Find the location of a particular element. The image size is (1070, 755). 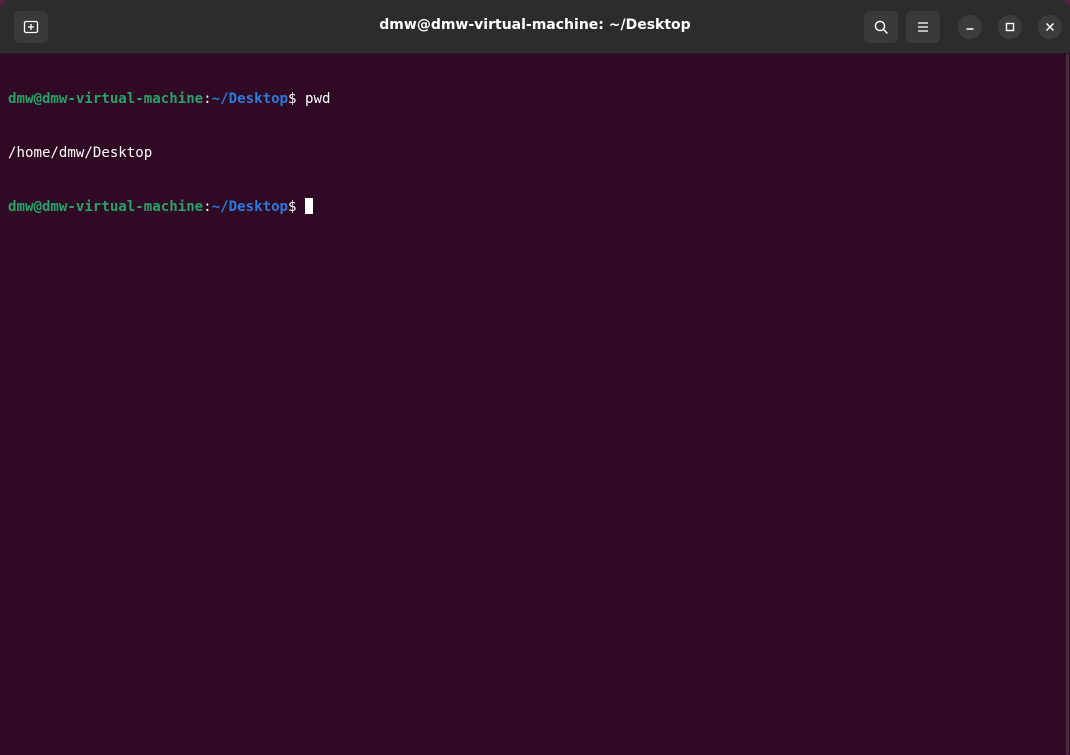

title-bar: dmw@dmw-virtual-machine: ~/Desktop is located at coordinates (535, 27).